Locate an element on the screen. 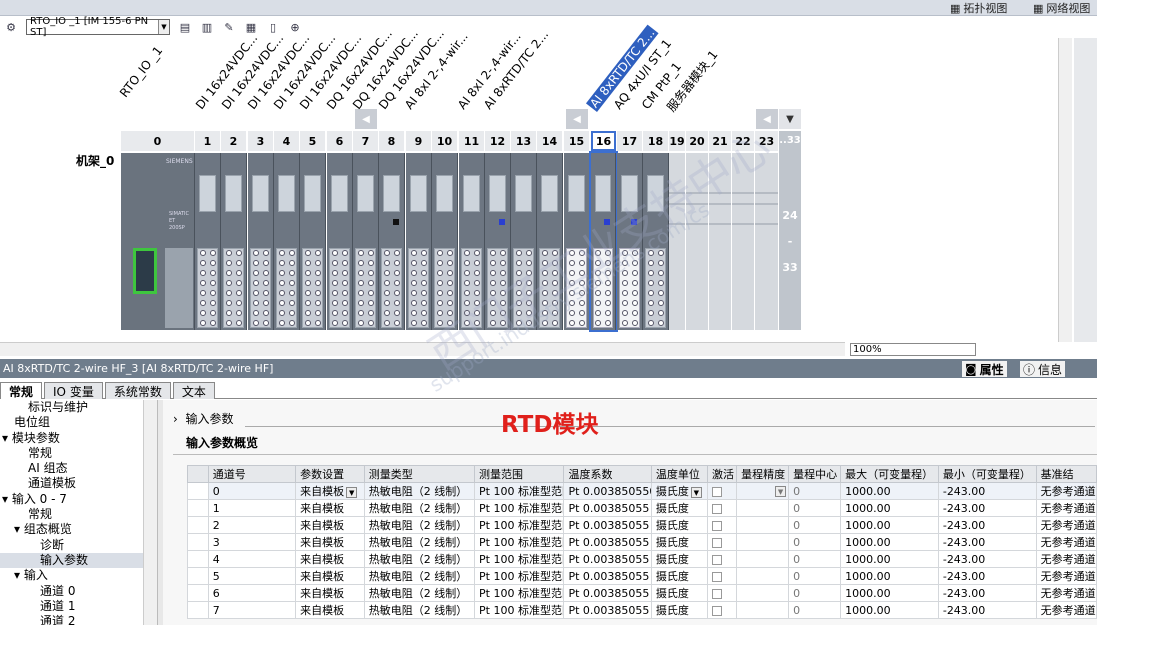 Image resolution: width=1152 pixels, height=648 pixels. slot-number: 0 is located at coordinates (158, 141).